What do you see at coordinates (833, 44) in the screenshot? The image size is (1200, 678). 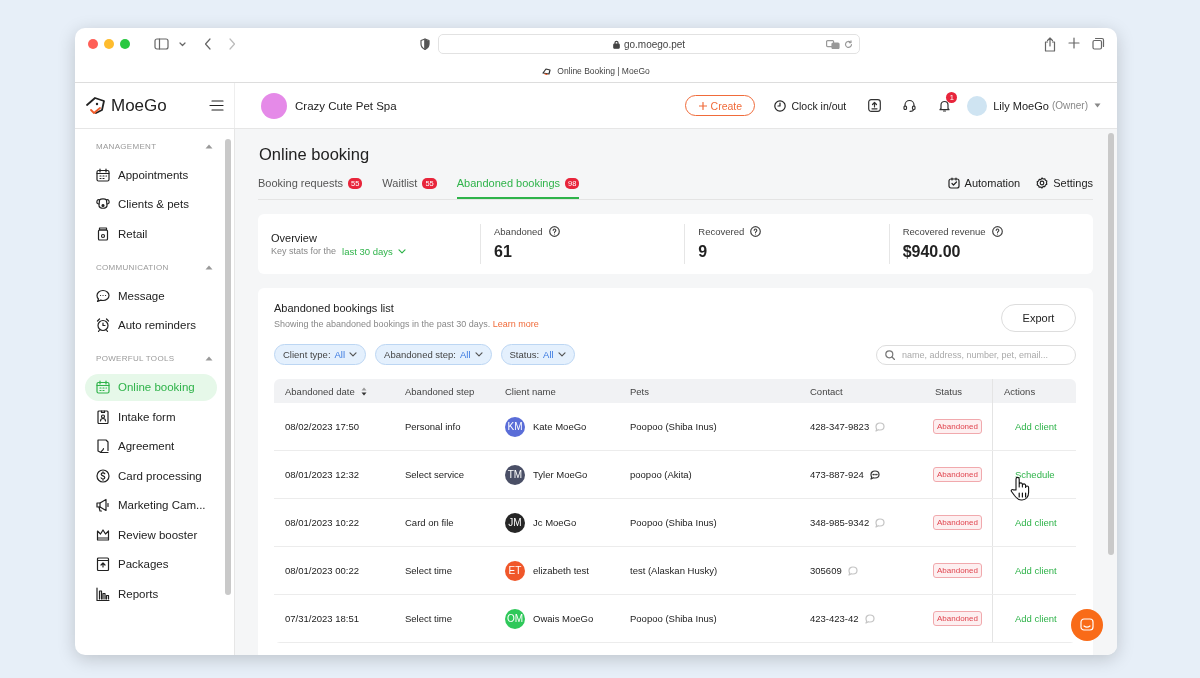 I see `translate-icon` at bounding box center [833, 44].